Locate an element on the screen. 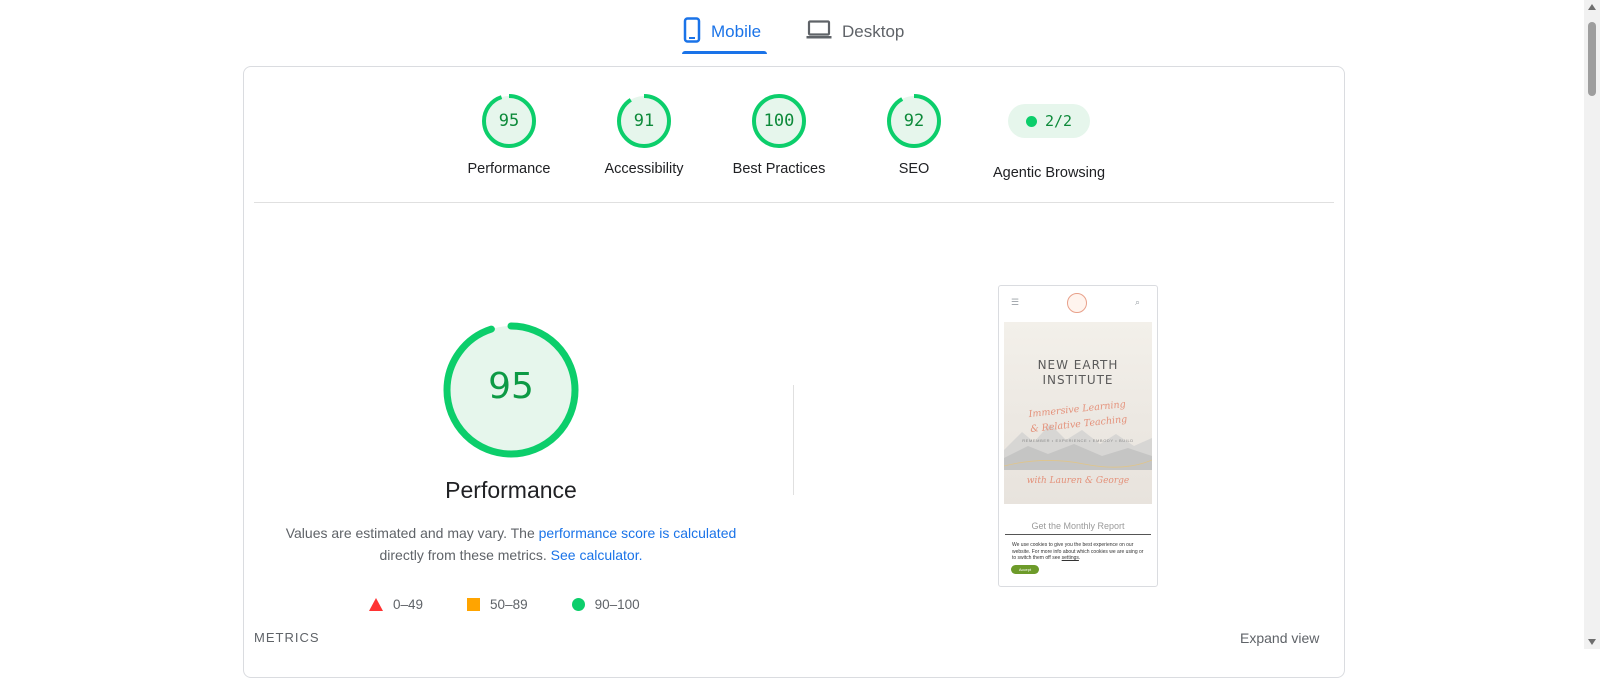  performance-title: Performance is located at coordinates (511, 490).